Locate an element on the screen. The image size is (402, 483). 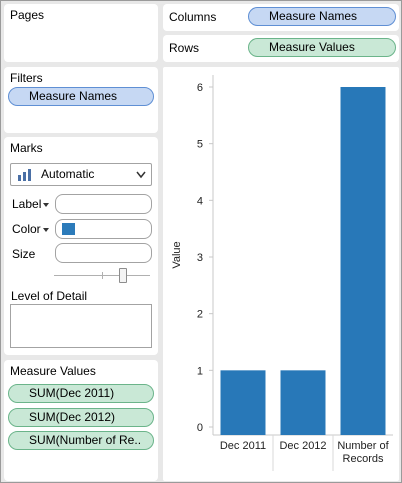
color-swatch-icon is located at coordinates (68, 229).